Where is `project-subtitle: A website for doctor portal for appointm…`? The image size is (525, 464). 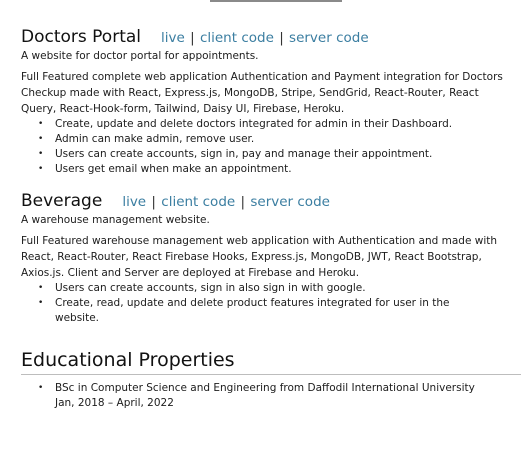
project-subtitle: A website for doctor portal for appointm… is located at coordinates (140, 56).